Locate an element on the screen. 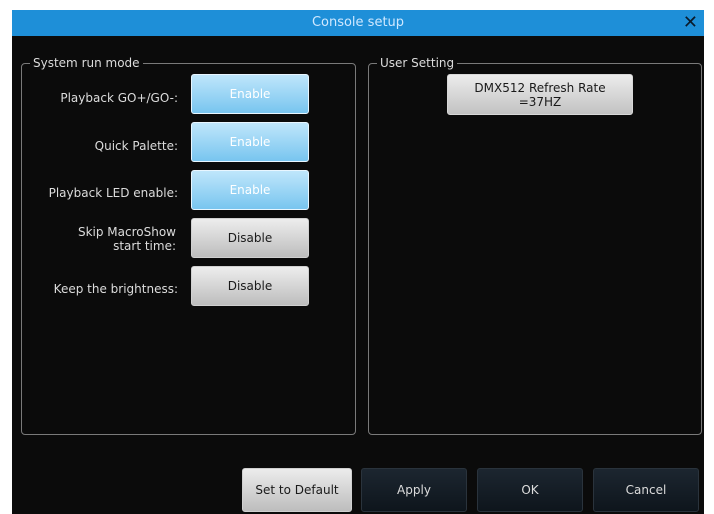  title-bar: Console setup ✕ is located at coordinates (358, 23).